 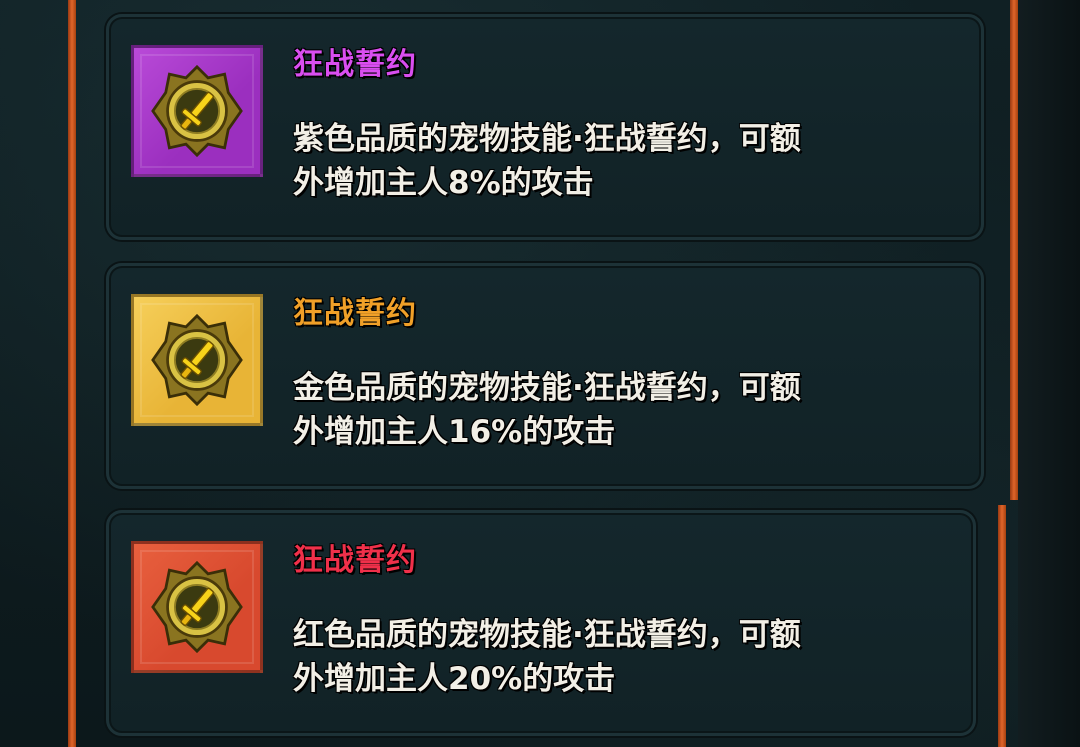 I want to click on skill-description: 红色品质的宠物技能·狂战誓约，可额 外增加主人20%的攻击, so click(x=593, y=657).